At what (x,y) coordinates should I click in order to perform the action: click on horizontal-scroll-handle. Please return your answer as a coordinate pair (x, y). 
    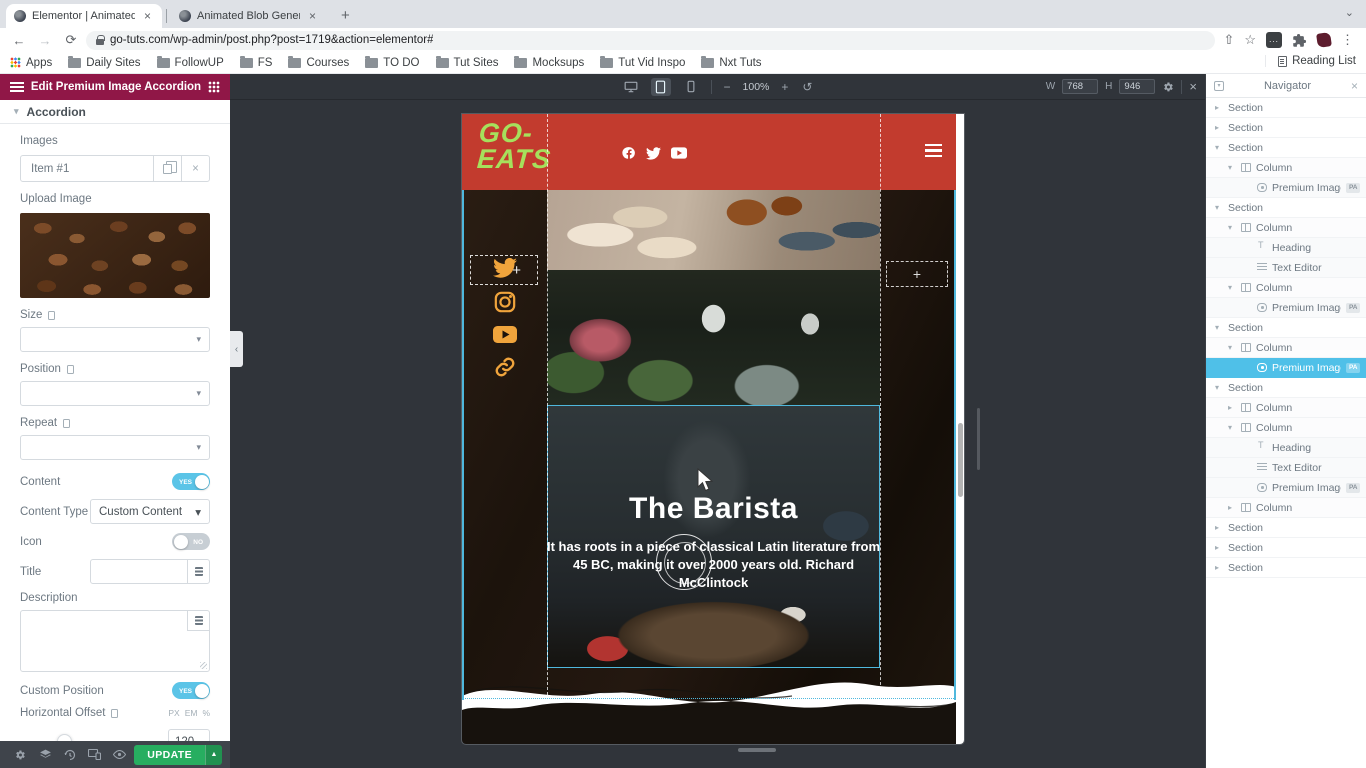
    Looking at the image, I should click on (757, 750).